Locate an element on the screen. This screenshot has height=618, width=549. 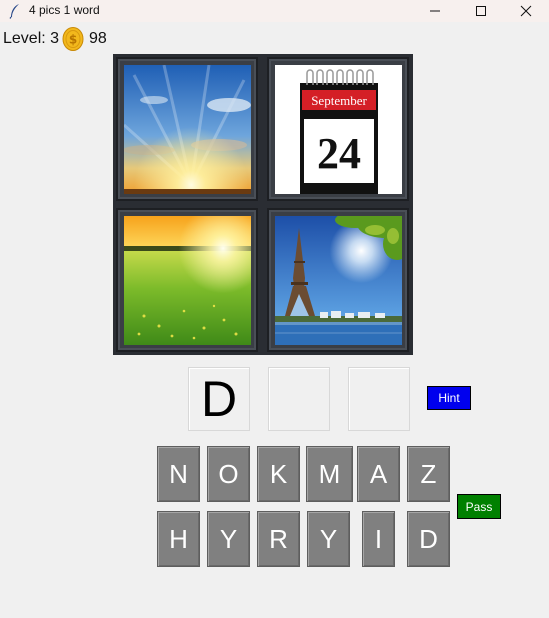
picture-tile-2: September 24 is located at coordinates (338, 129).